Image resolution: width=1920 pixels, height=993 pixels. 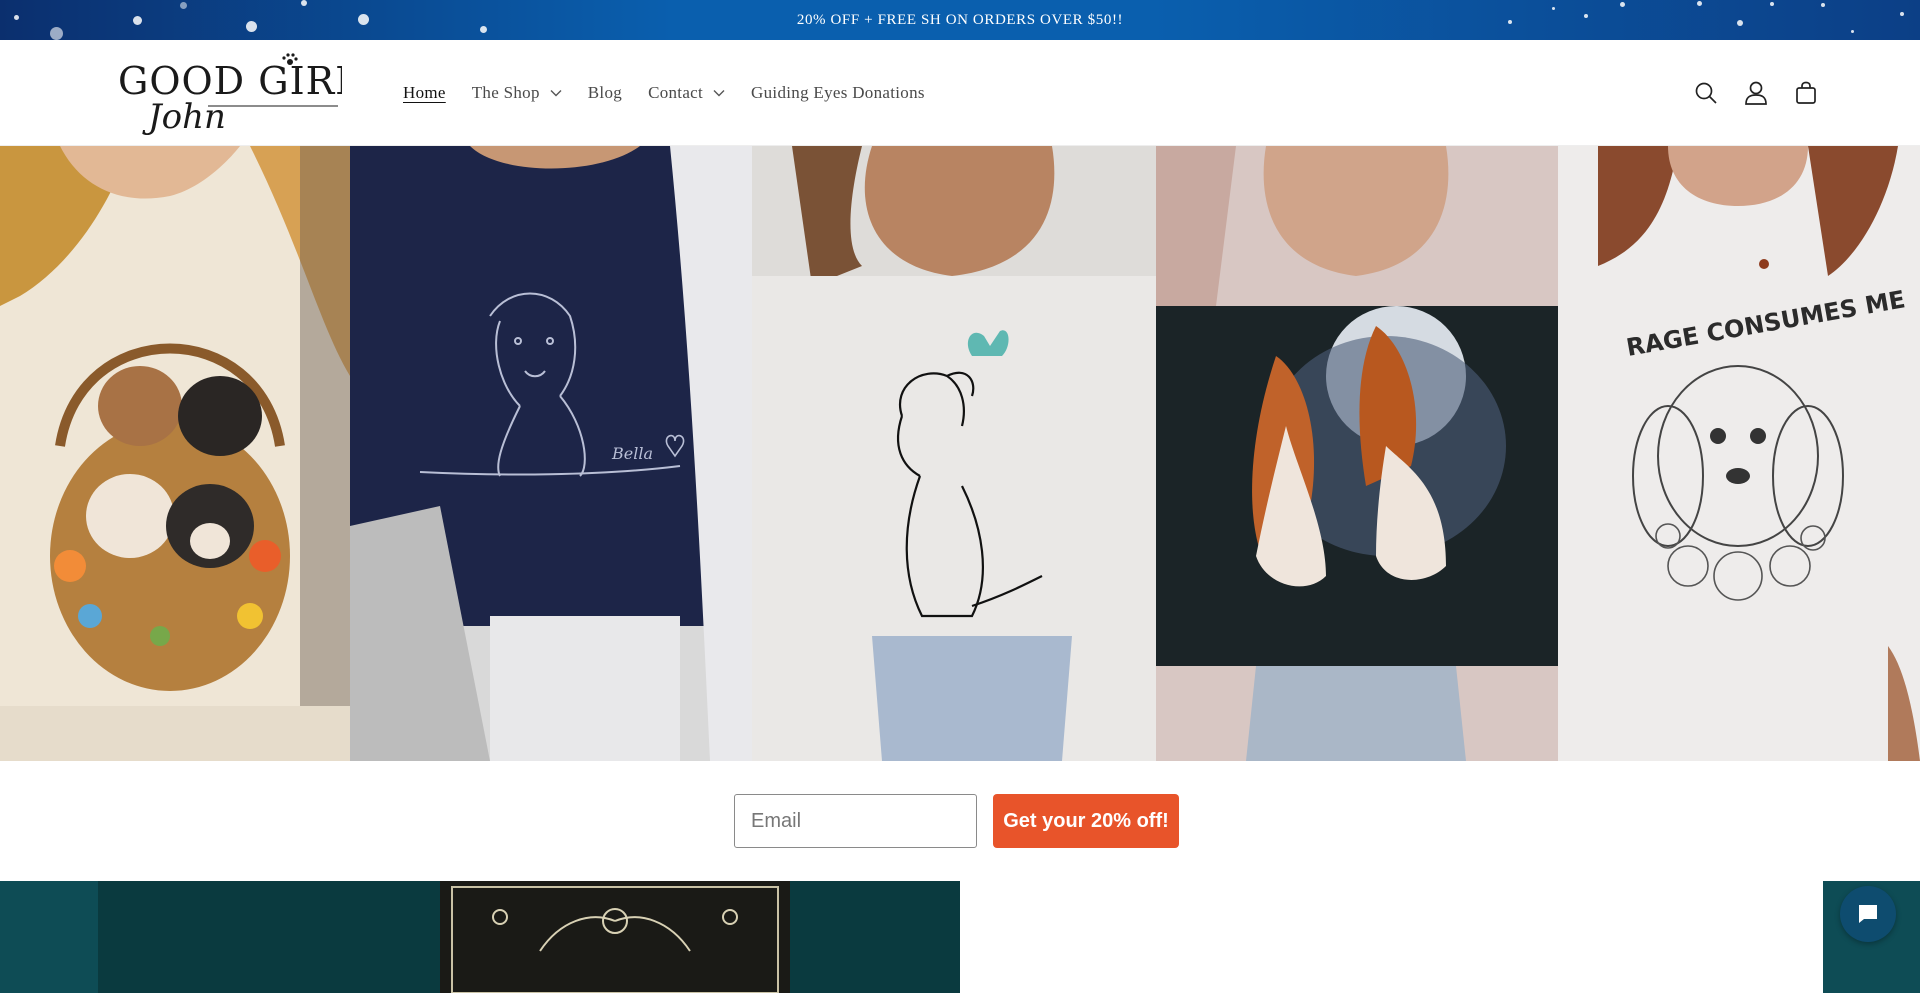 I want to click on nav-blog-label: Blog, so click(x=605, y=92).